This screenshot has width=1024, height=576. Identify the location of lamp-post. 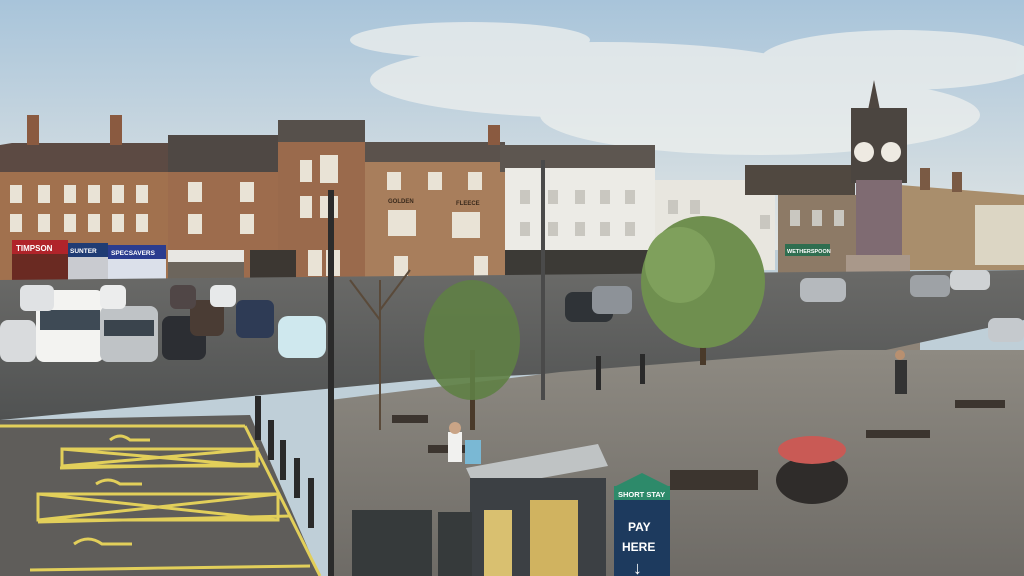
(331, 383).